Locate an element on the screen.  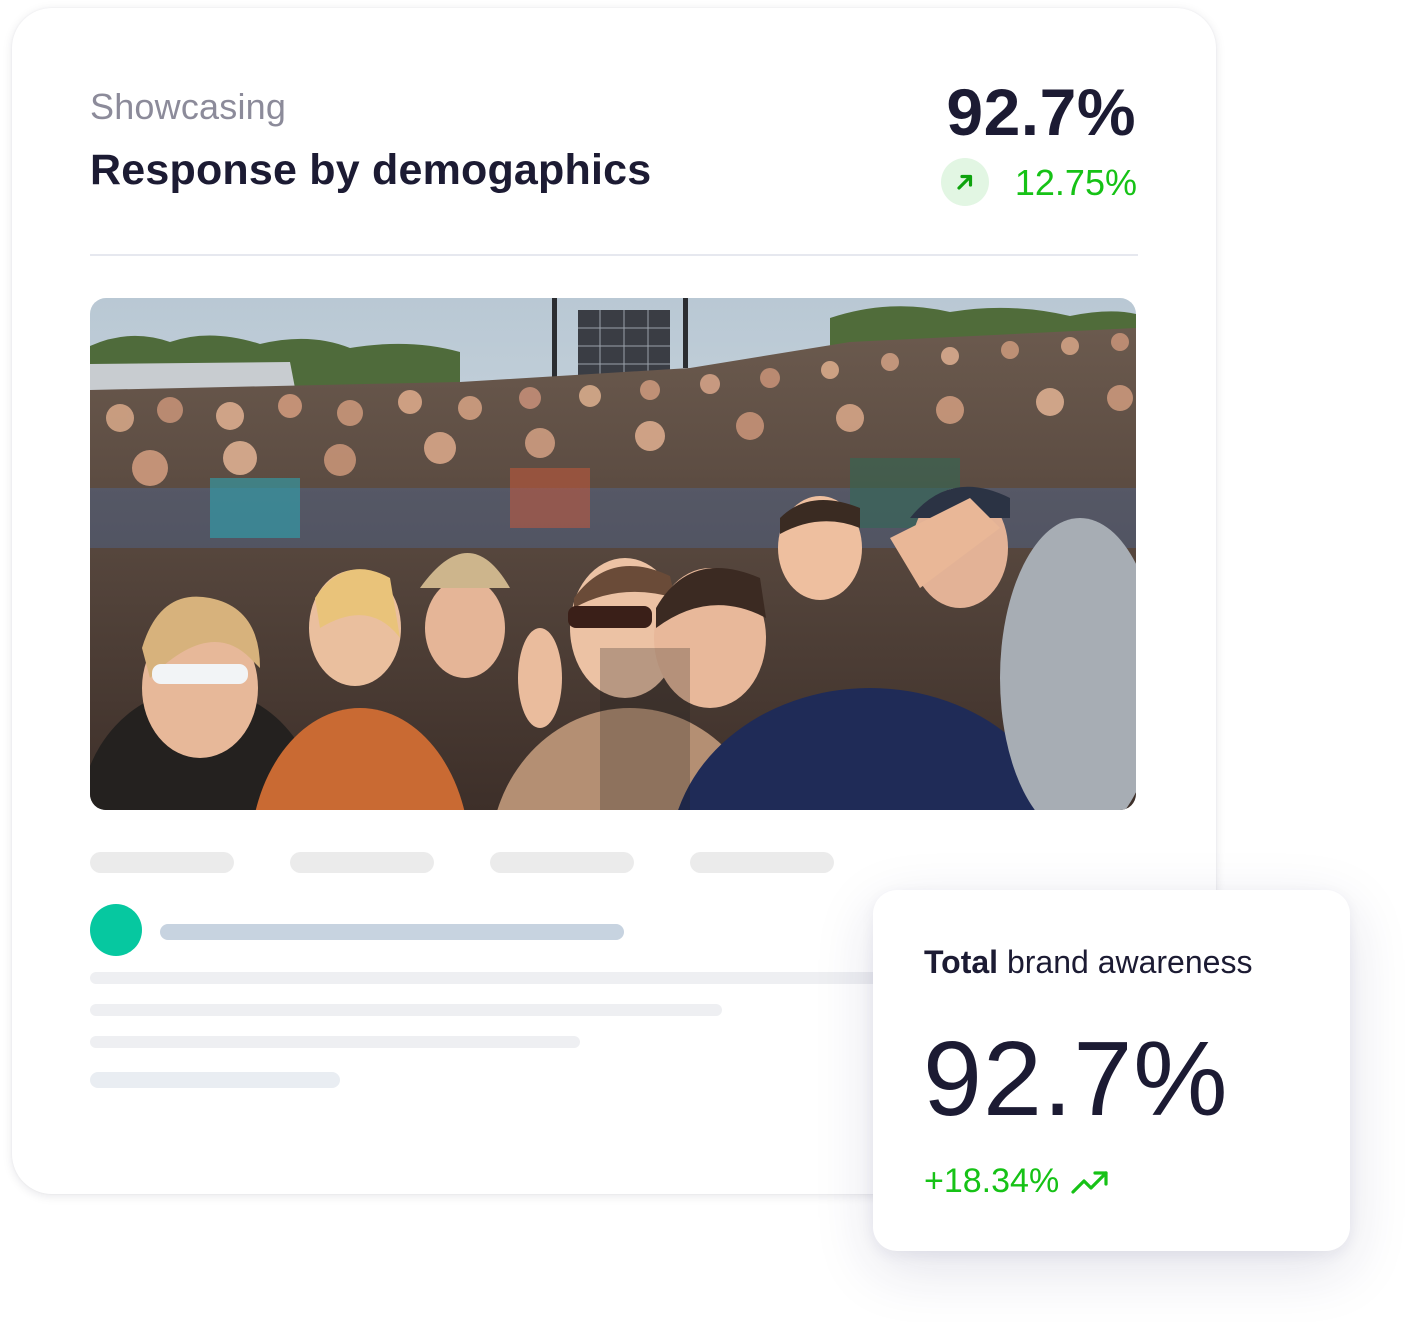
awareness-label-bold: Total is located at coordinates (961, 962).